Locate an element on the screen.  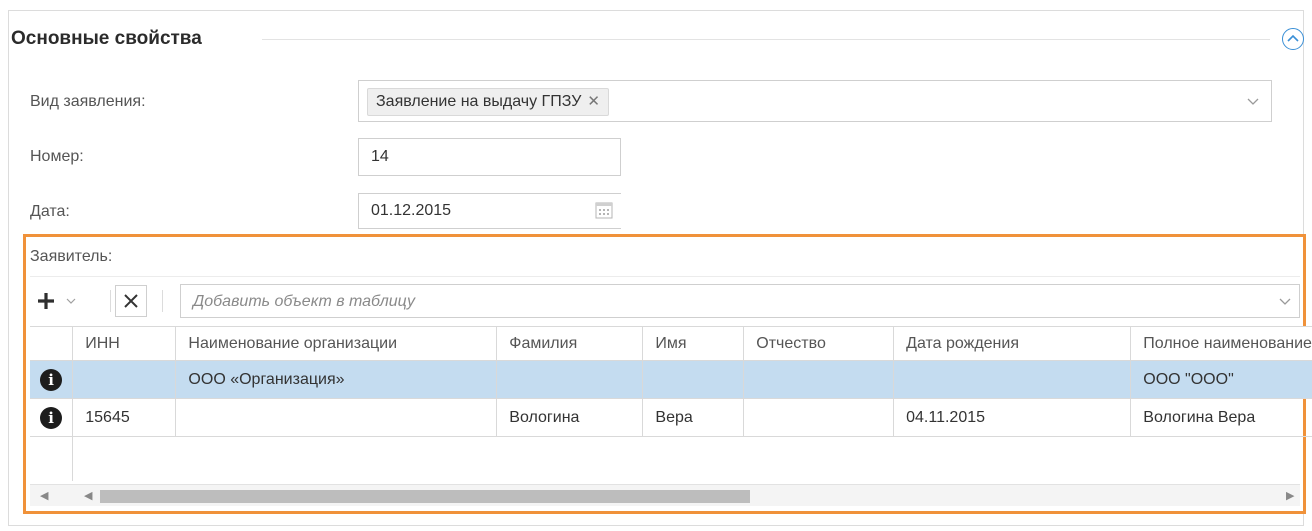
column-header: Имя is located at coordinates (693, 343).